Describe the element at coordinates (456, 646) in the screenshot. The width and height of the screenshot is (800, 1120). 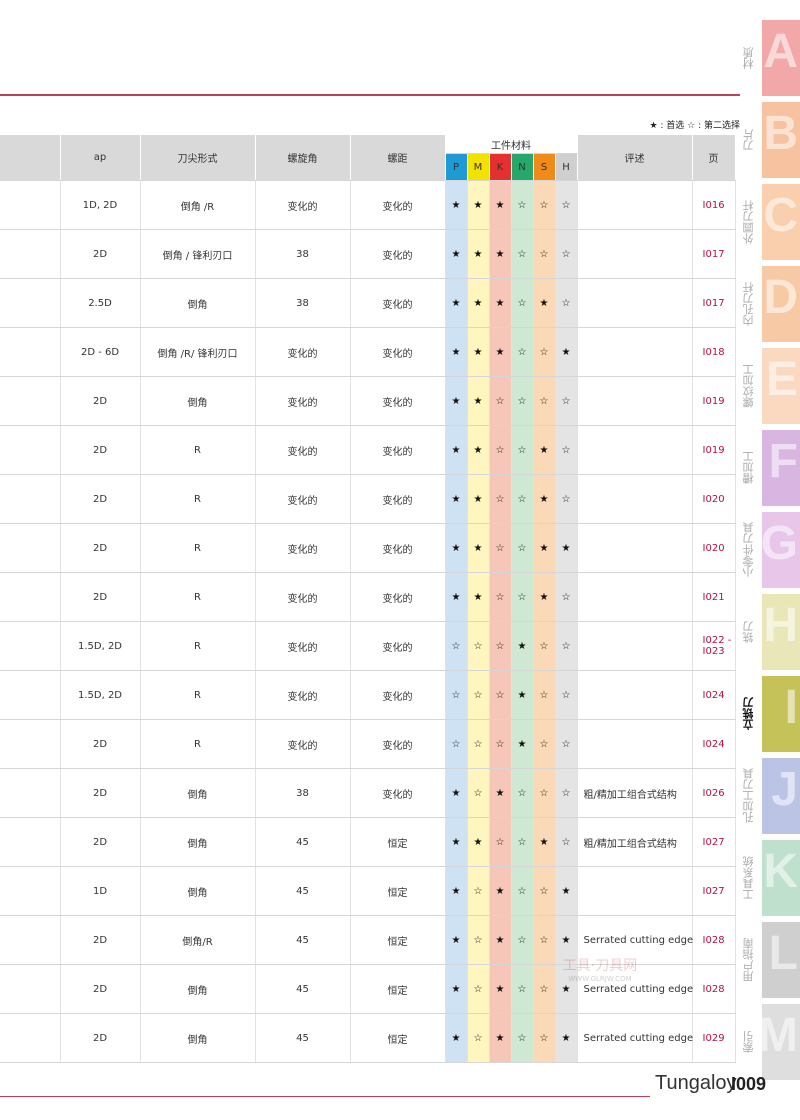
I see `cell-material-p: ☆` at that location.